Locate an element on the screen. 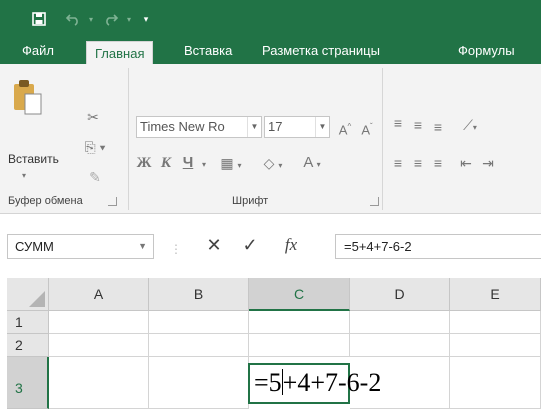 The height and width of the screenshot is (414, 541). cell-b3 is located at coordinates (199, 383).